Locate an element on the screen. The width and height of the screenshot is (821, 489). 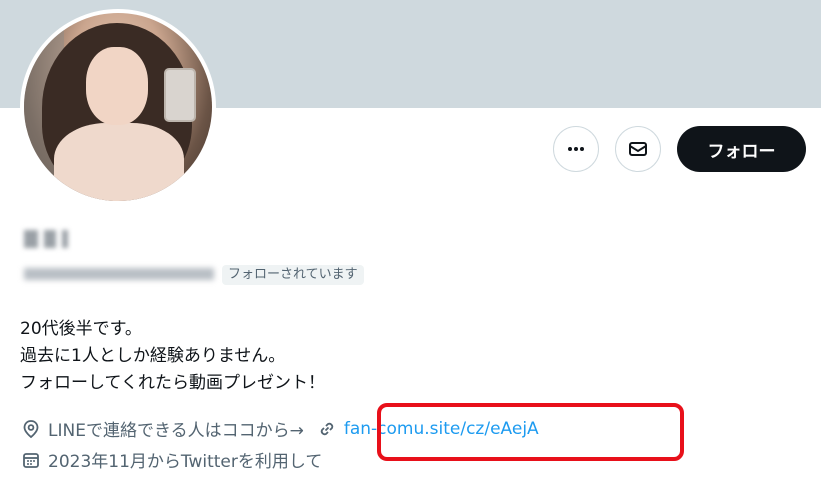
follows-you-badge: フォローされています is located at coordinates (293, 275).